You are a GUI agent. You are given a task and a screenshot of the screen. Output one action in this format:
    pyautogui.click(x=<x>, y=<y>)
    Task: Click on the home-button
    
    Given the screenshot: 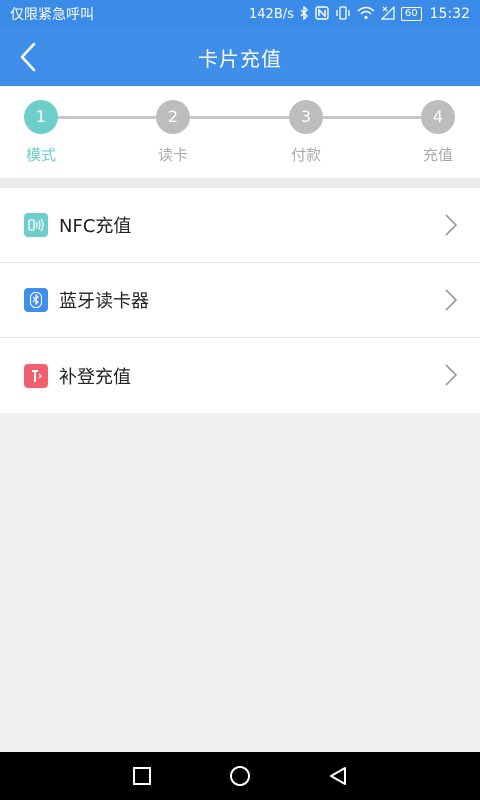 What is the action you would take?
    pyautogui.click(x=240, y=776)
    